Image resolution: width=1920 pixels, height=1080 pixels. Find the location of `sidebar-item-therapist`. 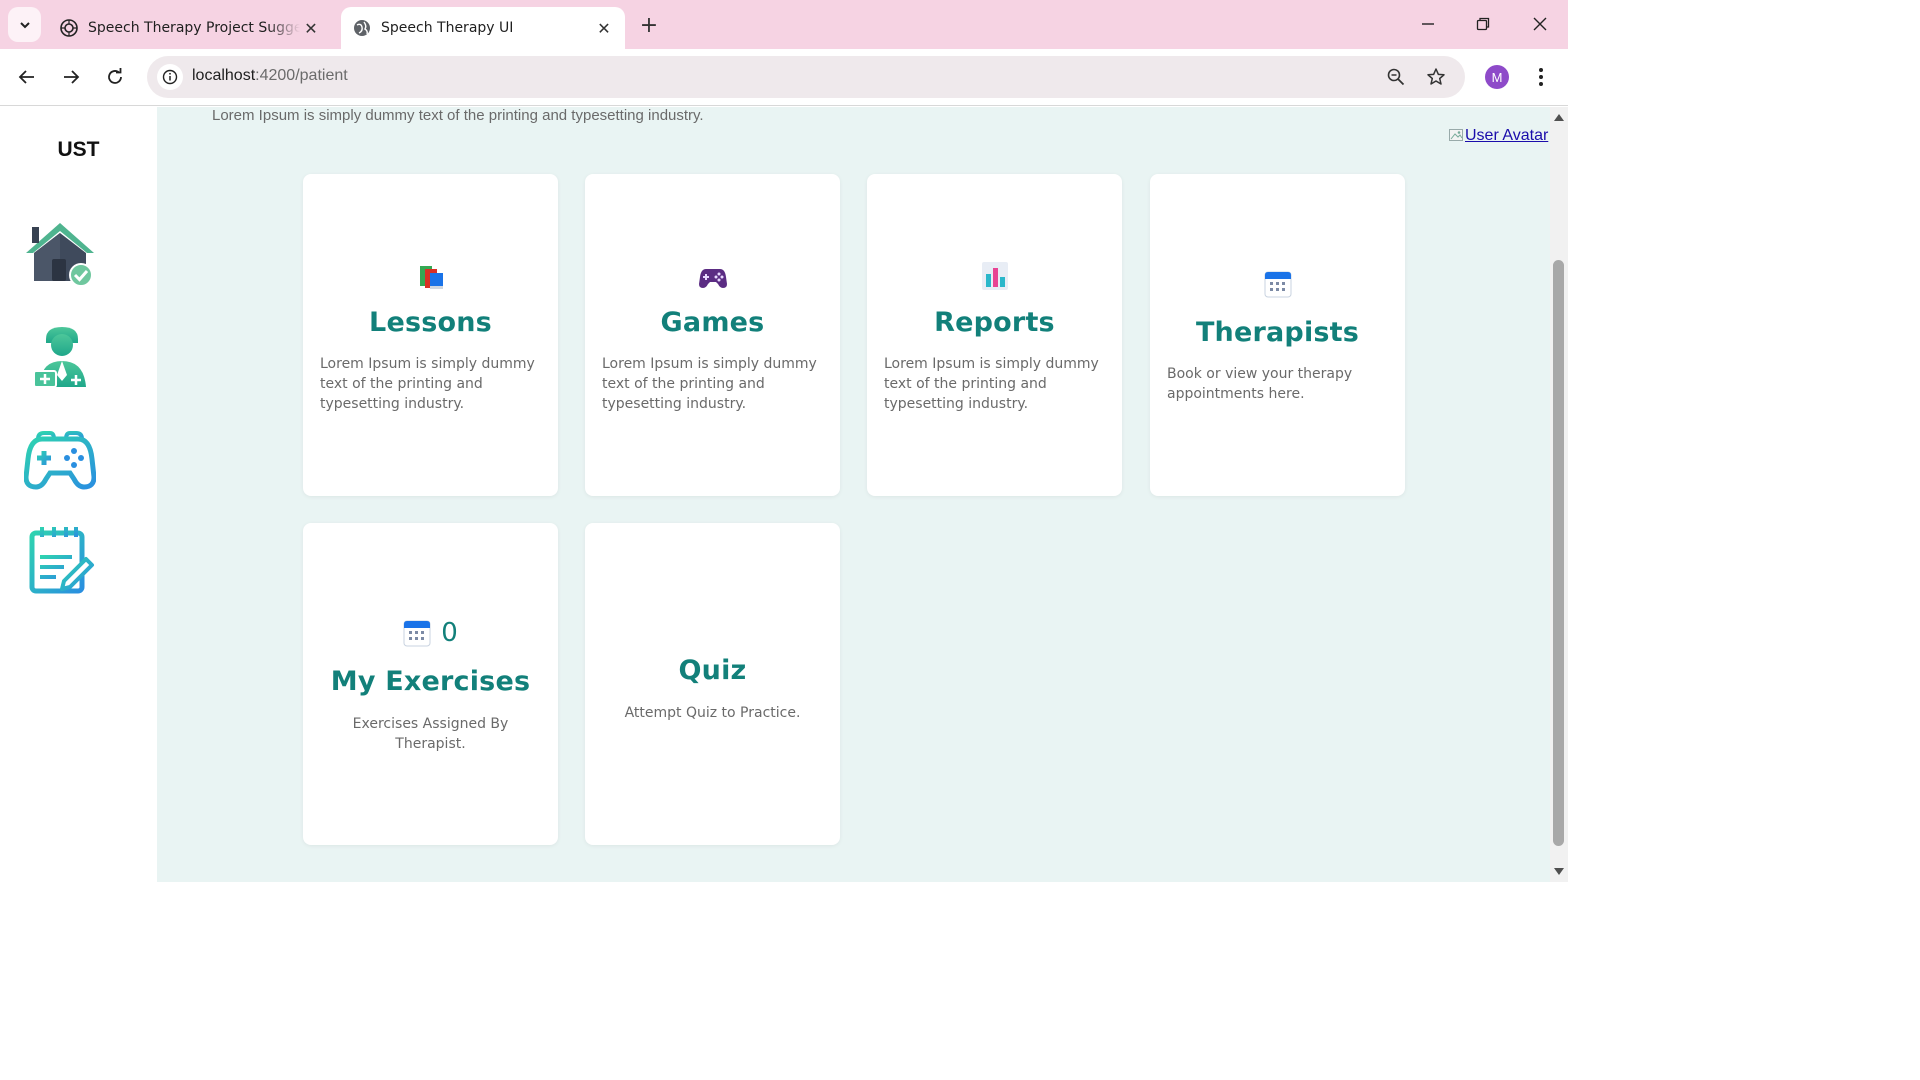

sidebar-item-therapist is located at coordinates (60, 357).